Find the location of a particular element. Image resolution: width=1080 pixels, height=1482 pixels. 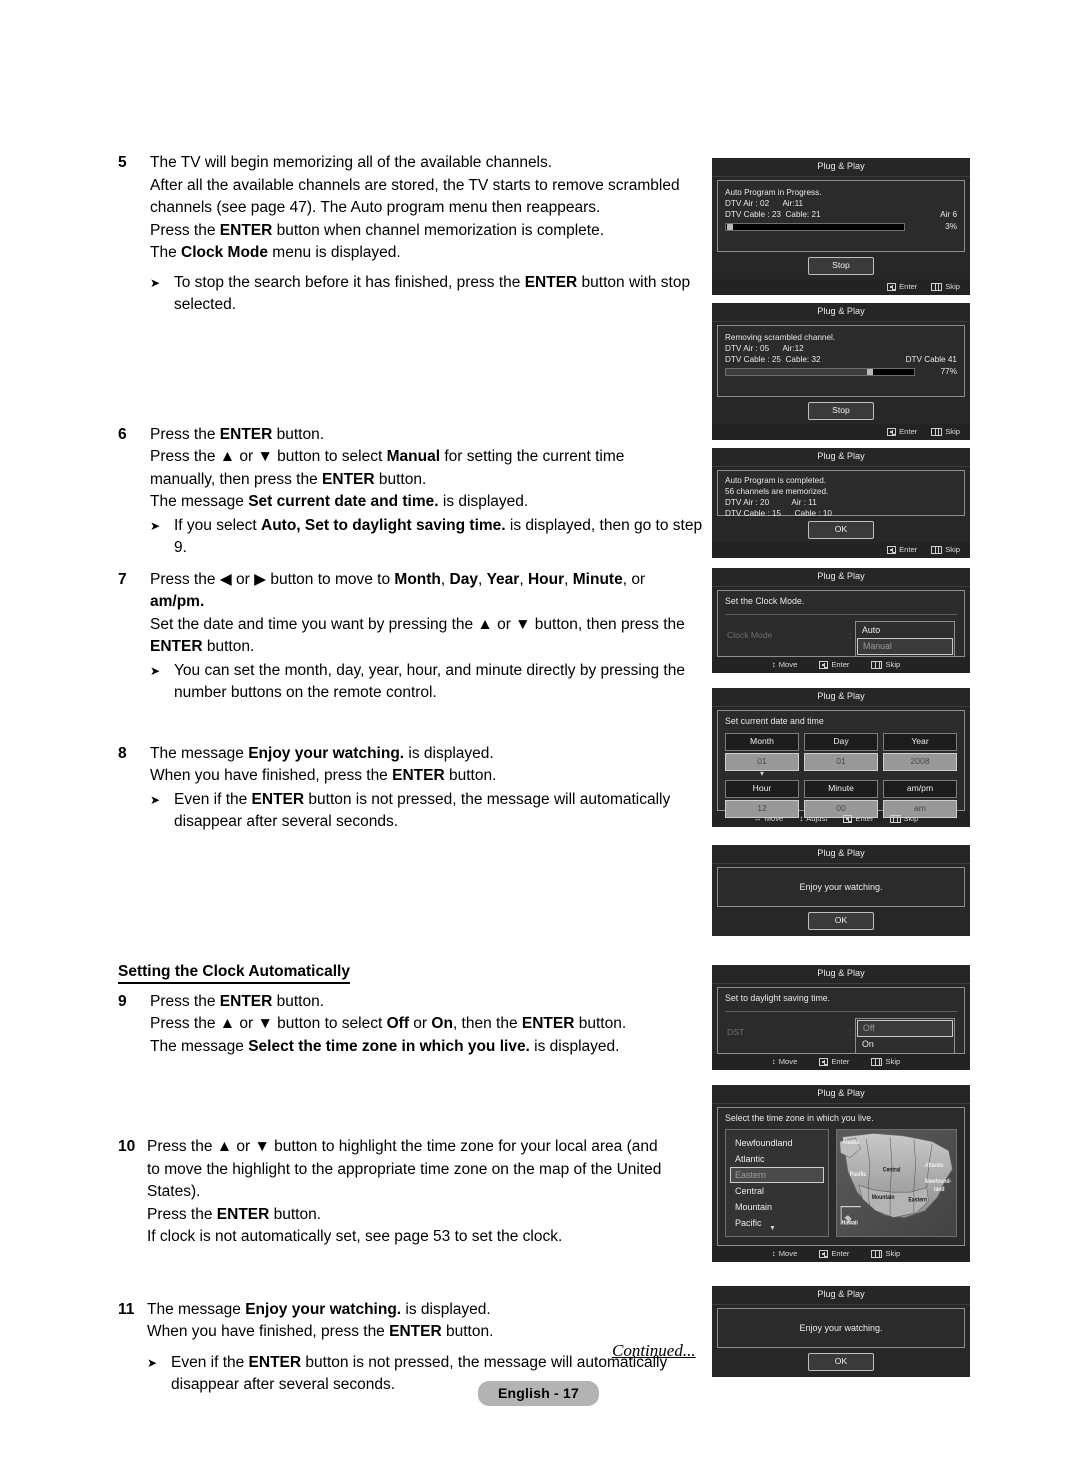

page-section-heading: Setting the Clock Automatically is located at coordinates (234, 973).